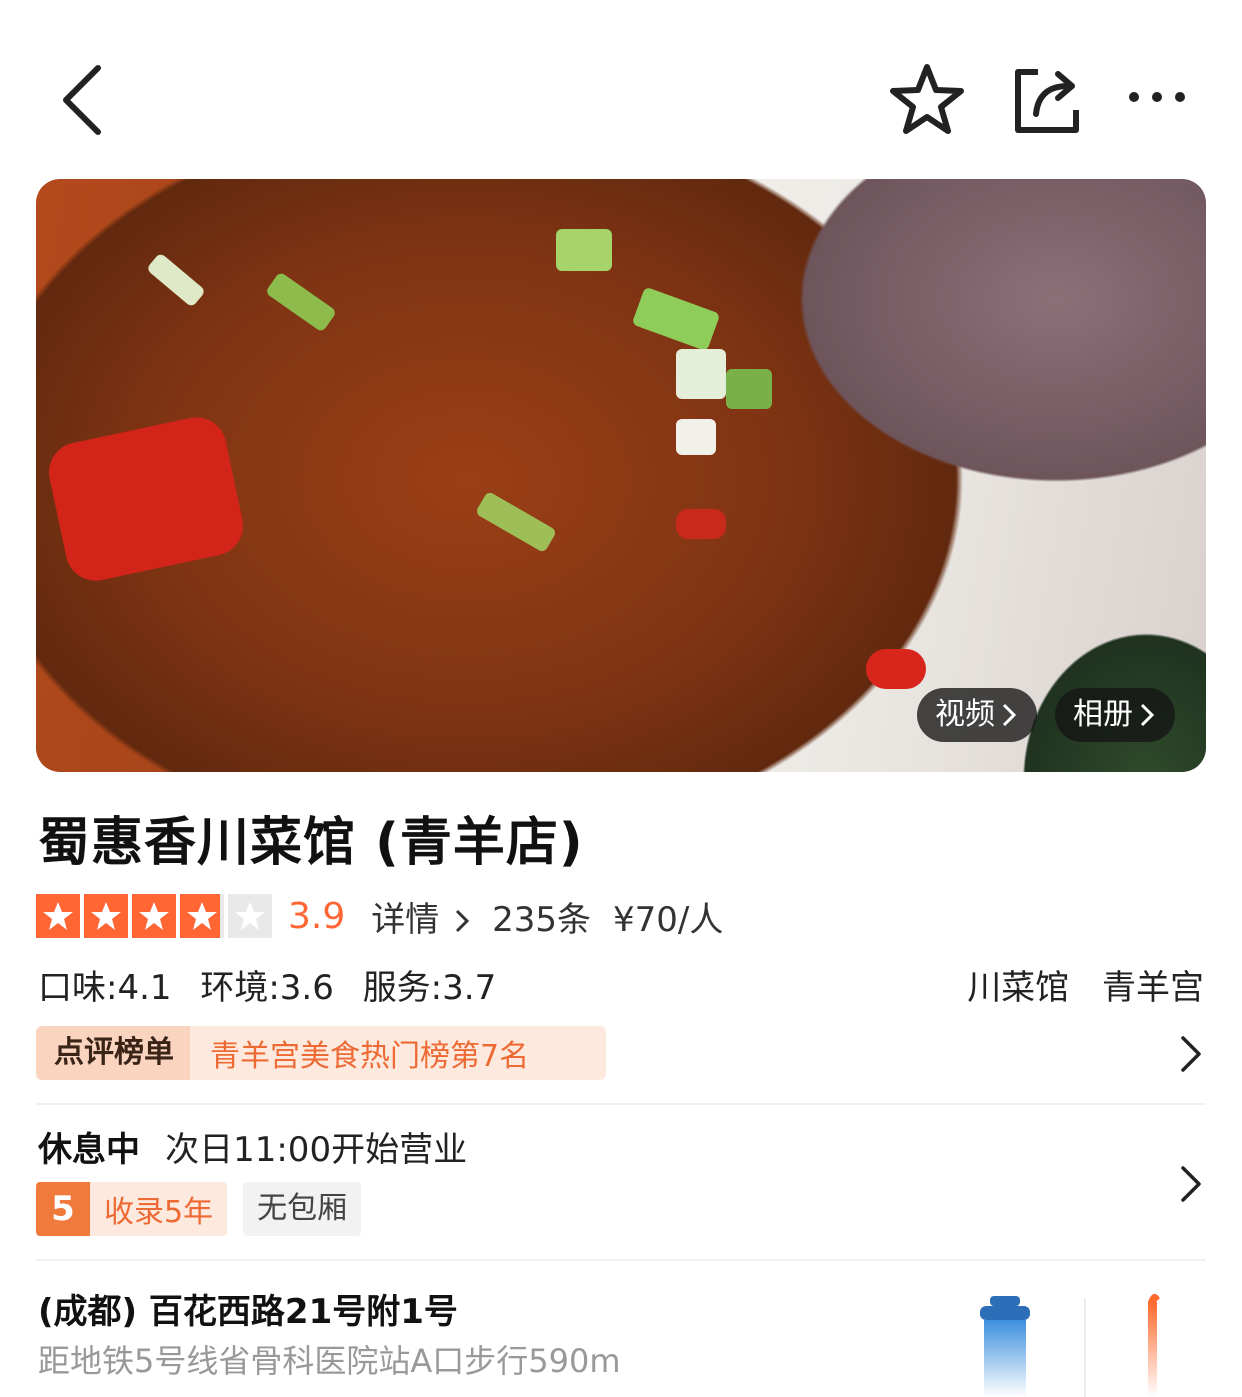 Image resolution: width=1242 pixels, height=1397 pixels. What do you see at coordinates (159, 1212) in the screenshot?
I see `years-text: 收录5年` at bounding box center [159, 1212].